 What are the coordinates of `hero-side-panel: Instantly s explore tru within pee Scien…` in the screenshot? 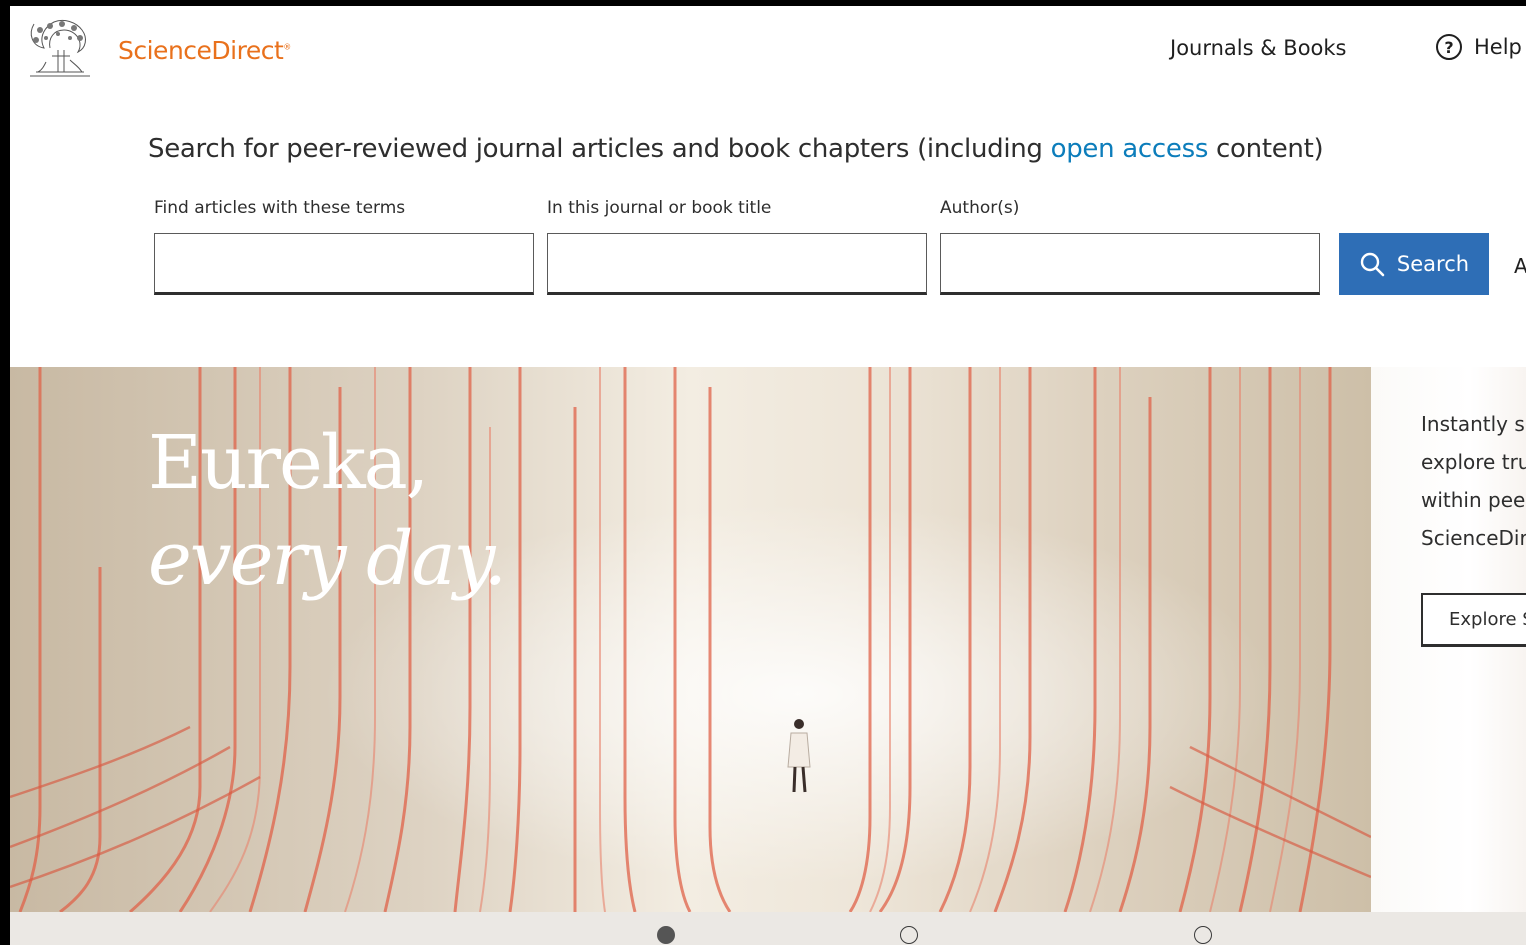 It's located at (1448, 639).